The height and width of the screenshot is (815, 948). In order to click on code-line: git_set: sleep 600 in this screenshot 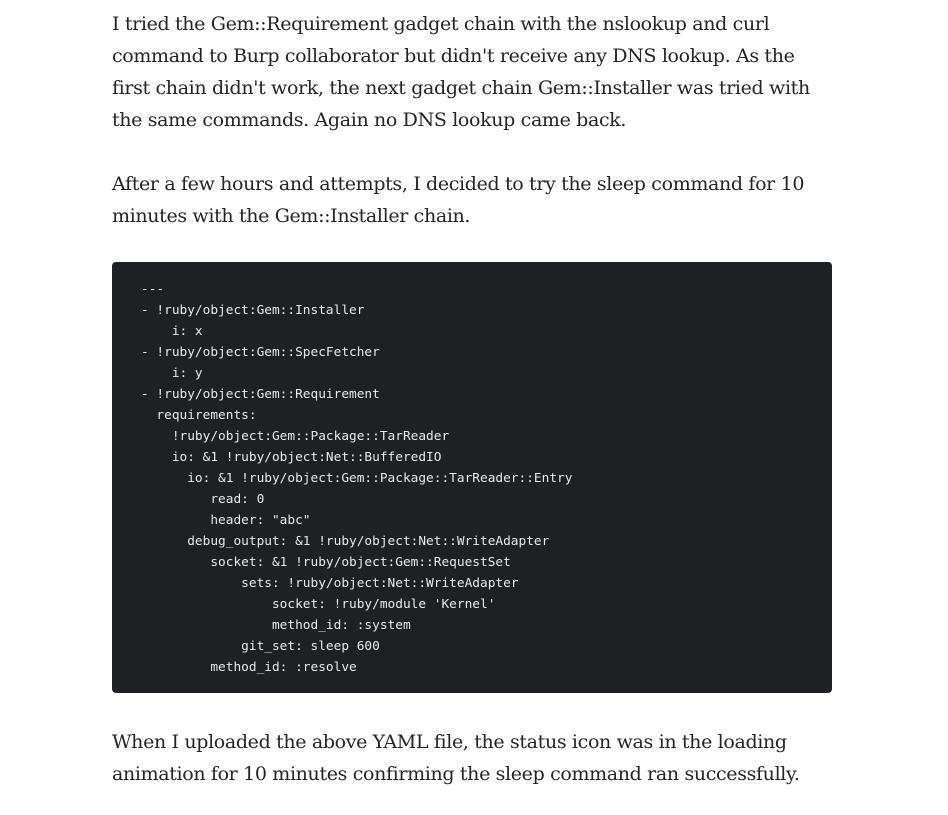, I will do `click(260, 646)`.